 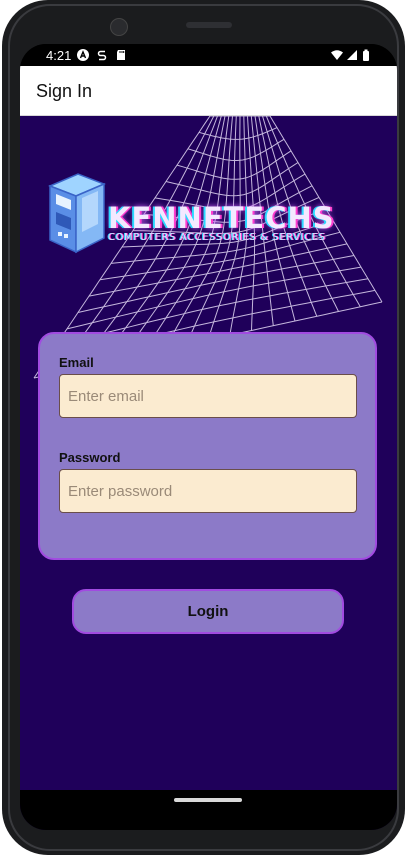 What do you see at coordinates (102, 55) in the screenshot?
I see `s-notification-icon` at bounding box center [102, 55].